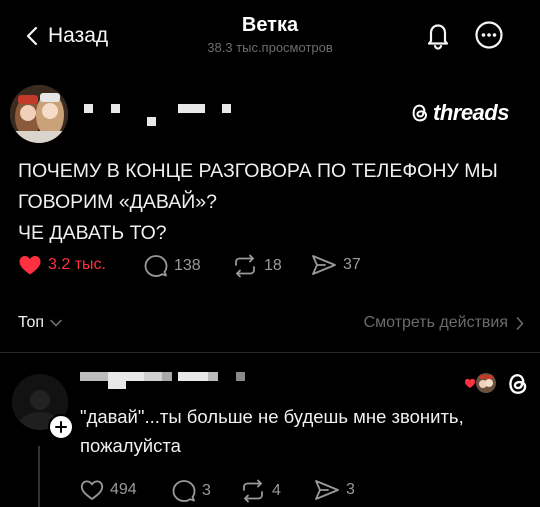 The image size is (540, 507). What do you see at coordinates (130, 445) in the screenshot?
I see `reply-text-line: пожалуйста` at bounding box center [130, 445].